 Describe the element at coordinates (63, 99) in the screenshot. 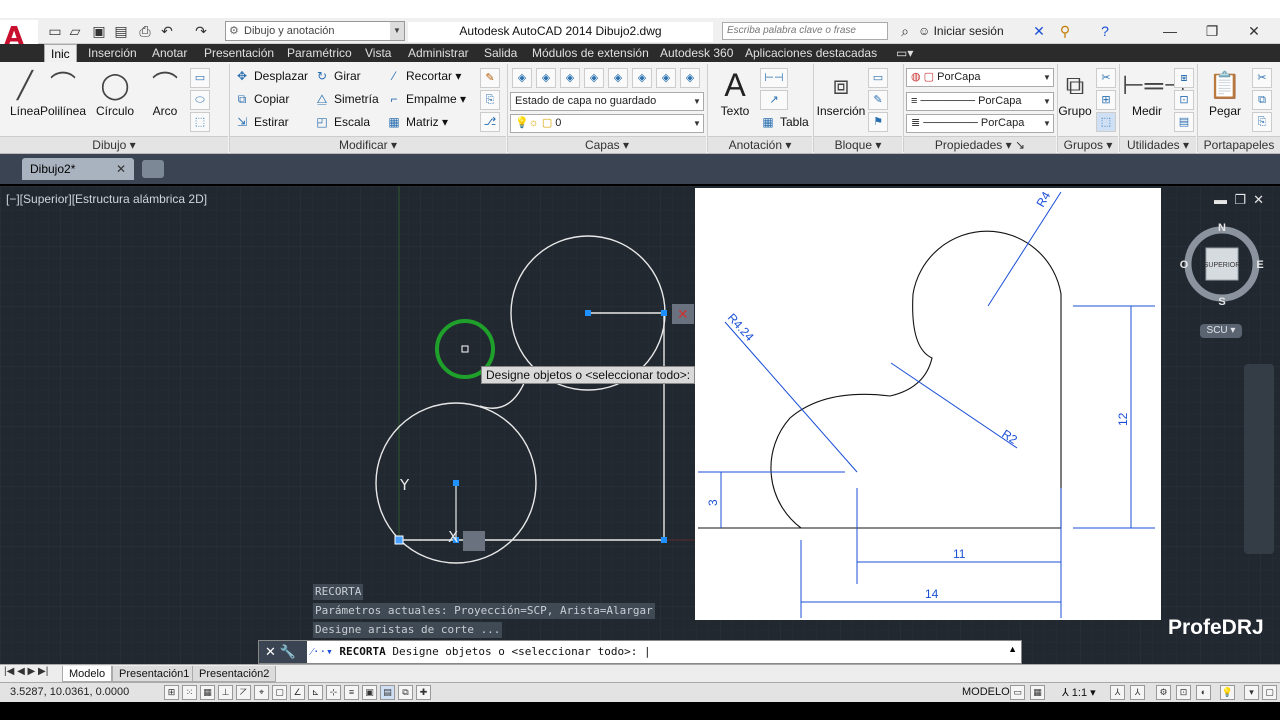

I see `polilinea-button: ⌒ Polilínea` at that location.